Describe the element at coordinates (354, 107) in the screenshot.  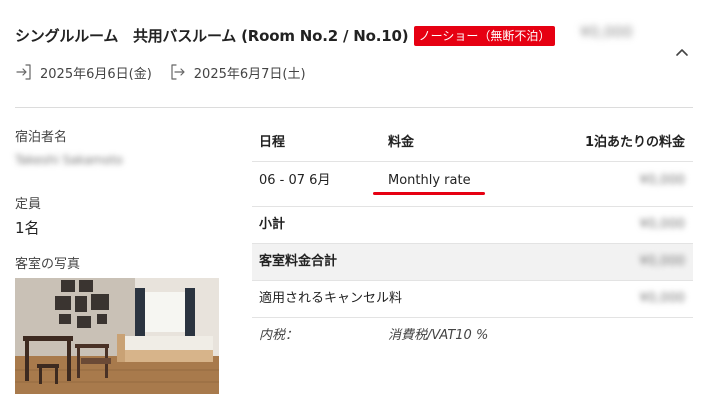
I see `section-divider` at that location.